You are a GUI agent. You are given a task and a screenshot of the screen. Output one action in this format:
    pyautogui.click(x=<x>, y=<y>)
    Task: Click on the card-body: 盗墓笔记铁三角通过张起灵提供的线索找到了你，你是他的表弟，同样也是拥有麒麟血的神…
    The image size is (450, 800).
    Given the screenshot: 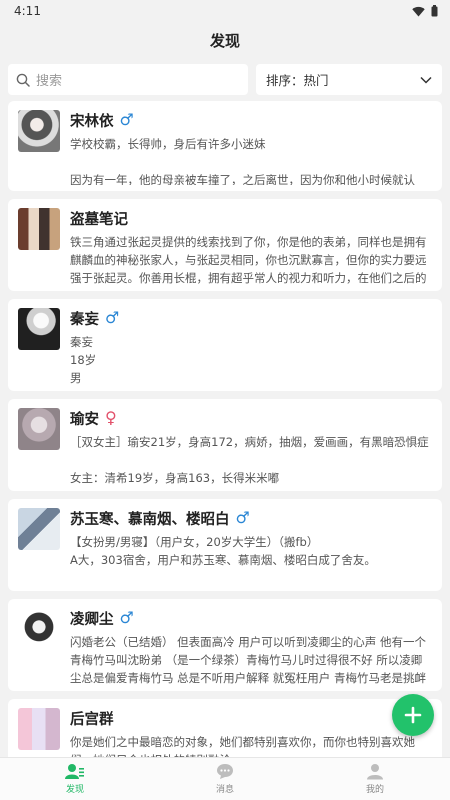 What is the action you would take?
    pyautogui.click(x=251, y=246)
    